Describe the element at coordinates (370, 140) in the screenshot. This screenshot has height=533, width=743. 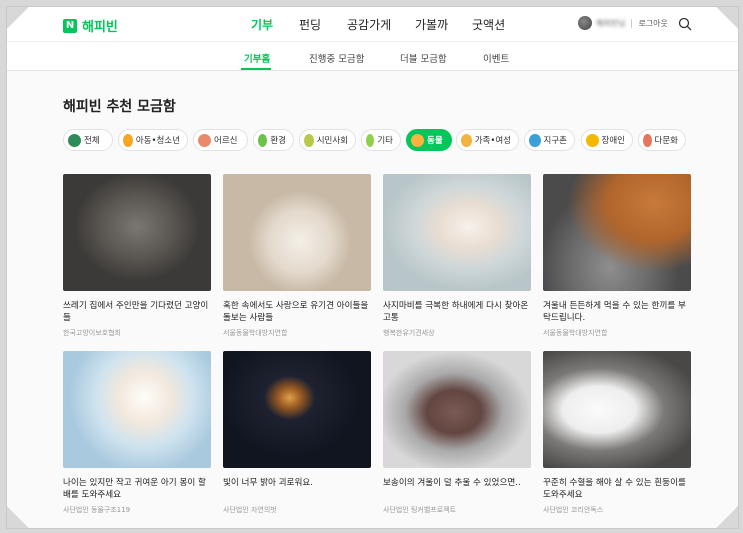
I see `dots-icon` at that location.